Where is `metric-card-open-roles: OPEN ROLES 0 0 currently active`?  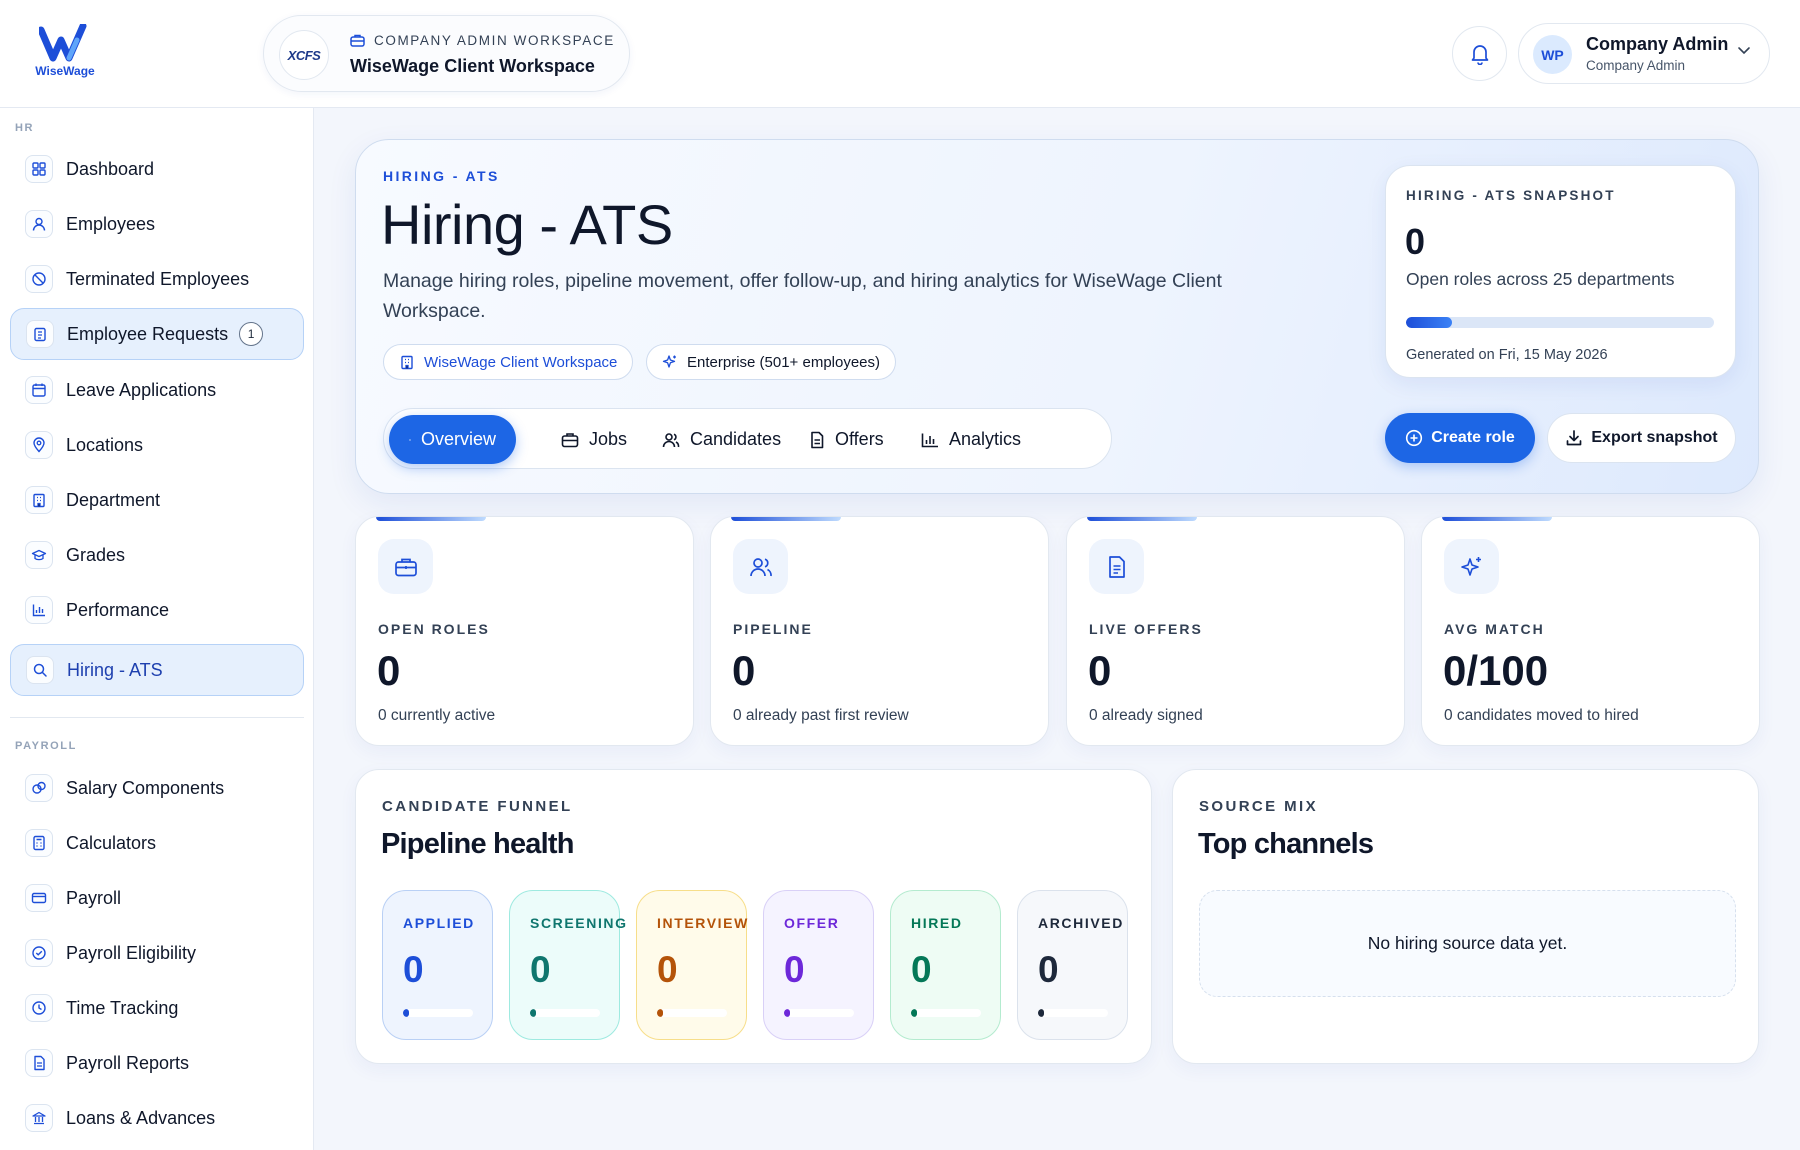 metric-card-open-roles: OPEN ROLES 0 0 currently active is located at coordinates (524, 631).